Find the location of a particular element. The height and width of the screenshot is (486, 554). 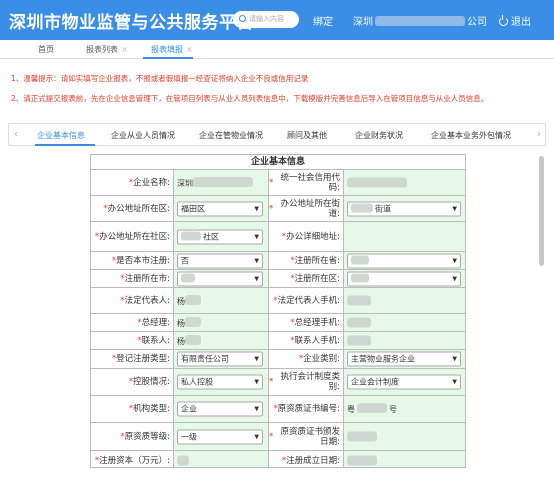

reg-district-label: 注册所在区: is located at coordinates (317, 278).